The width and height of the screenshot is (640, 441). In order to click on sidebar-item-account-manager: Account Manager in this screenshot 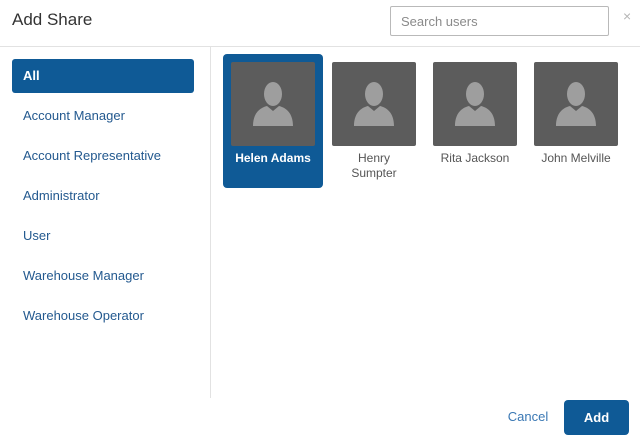, I will do `click(103, 116)`.